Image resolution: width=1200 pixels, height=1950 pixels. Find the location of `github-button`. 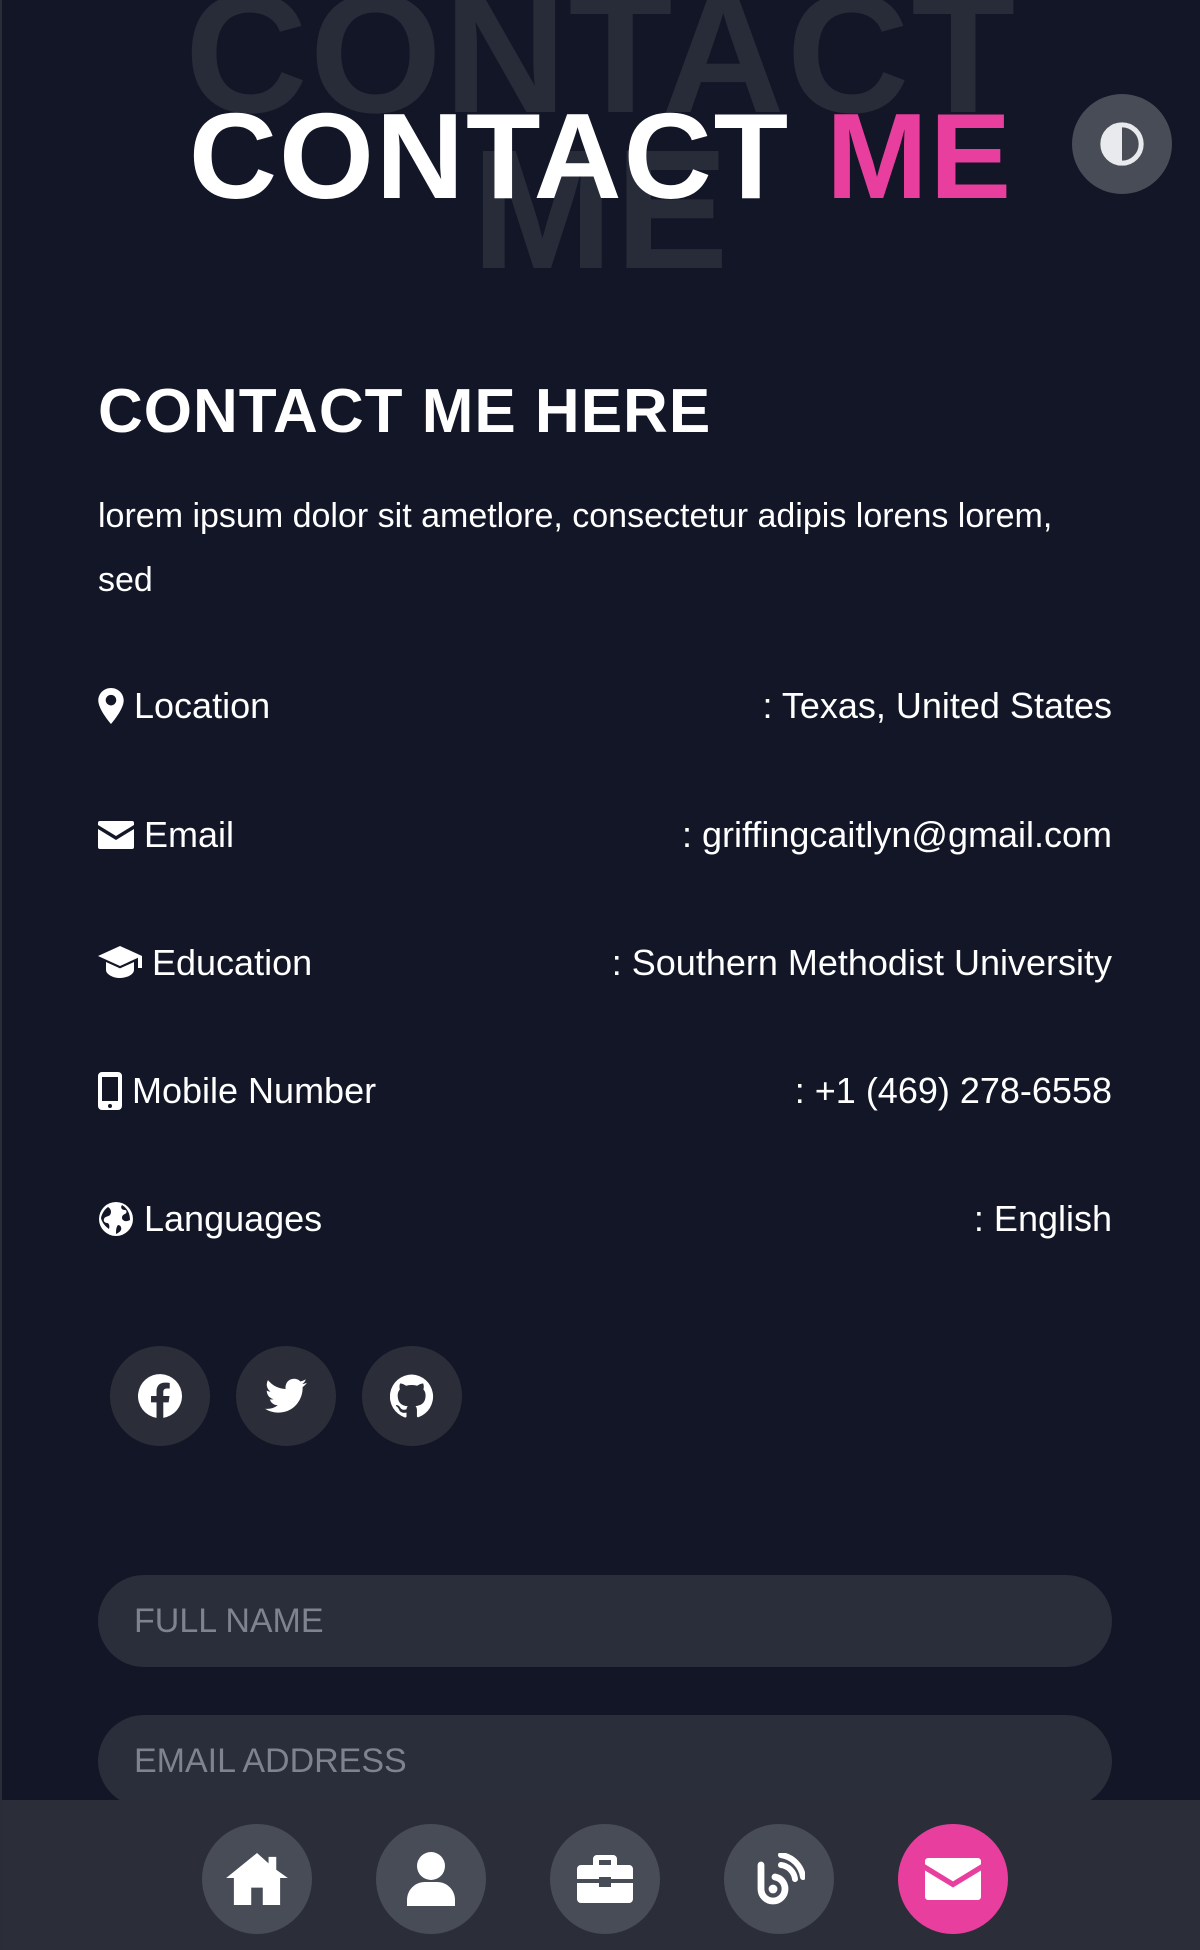

github-button is located at coordinates (412, 1396).